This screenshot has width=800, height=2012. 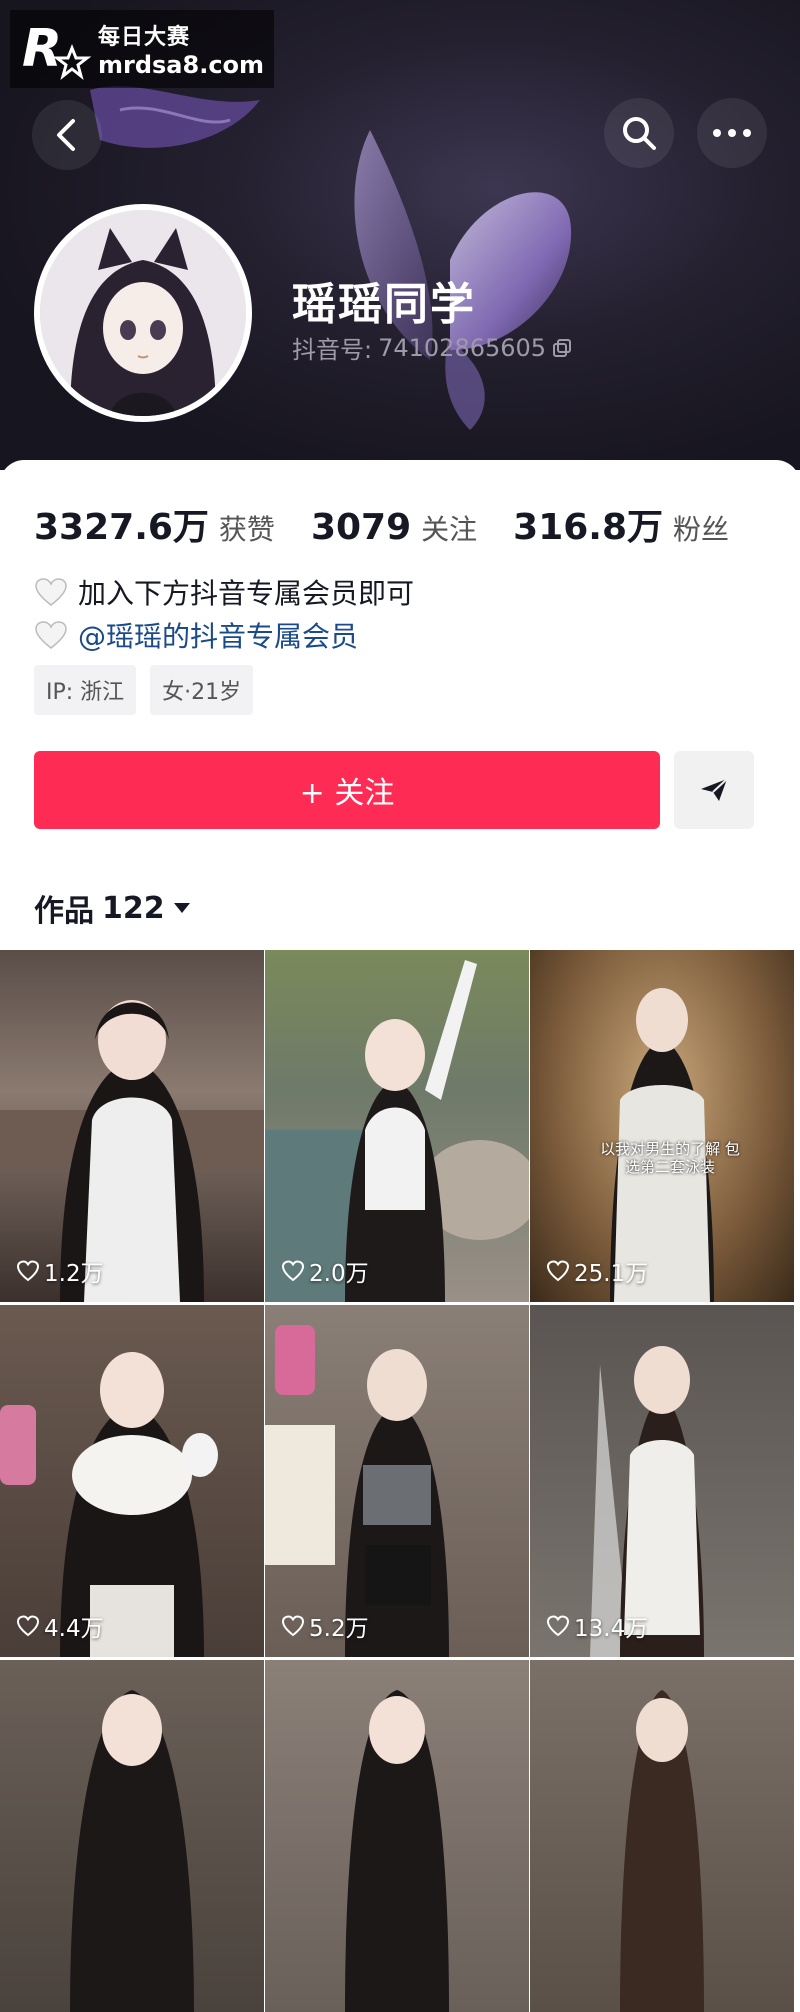 What do you see at coordinates (85, 690) in the screenshot?
I see `ip-tag: IP: 浙江` at bounding box center [85, 690].